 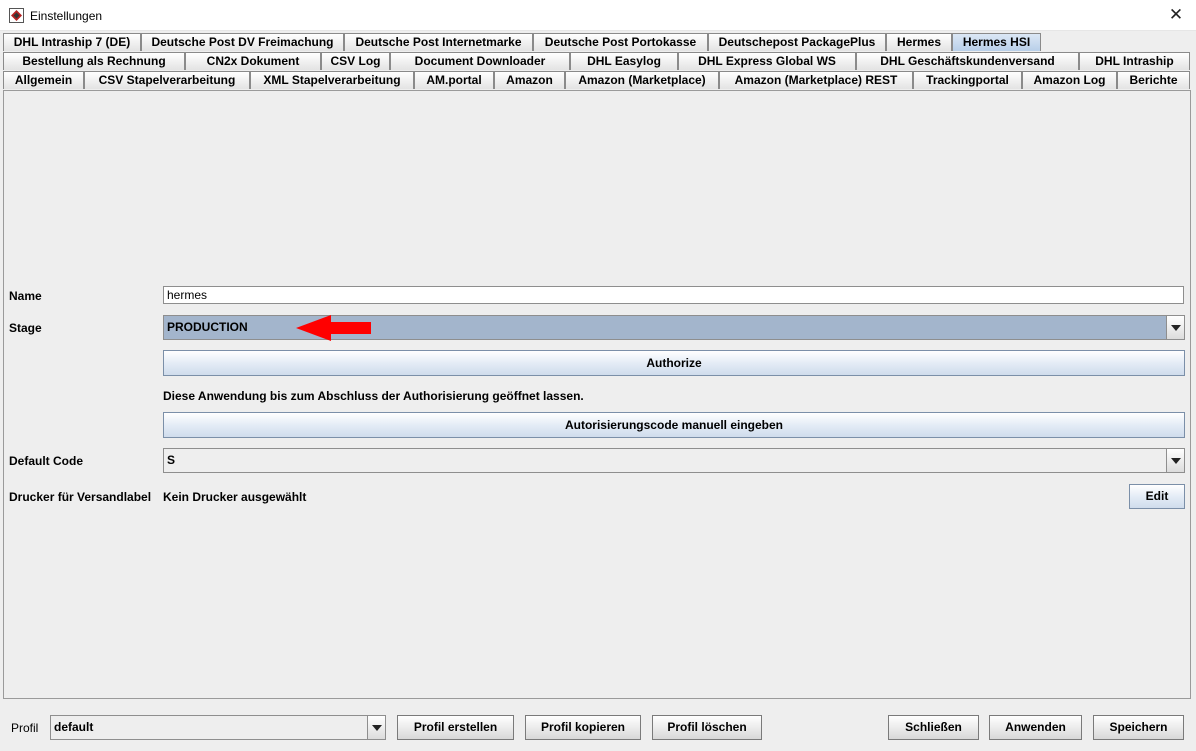 What do you see at coordinates (1134, 61) in the screenshot?
I see `tab-dhl-intraship: DHL Intraship` at bounding box center [1134, 61].